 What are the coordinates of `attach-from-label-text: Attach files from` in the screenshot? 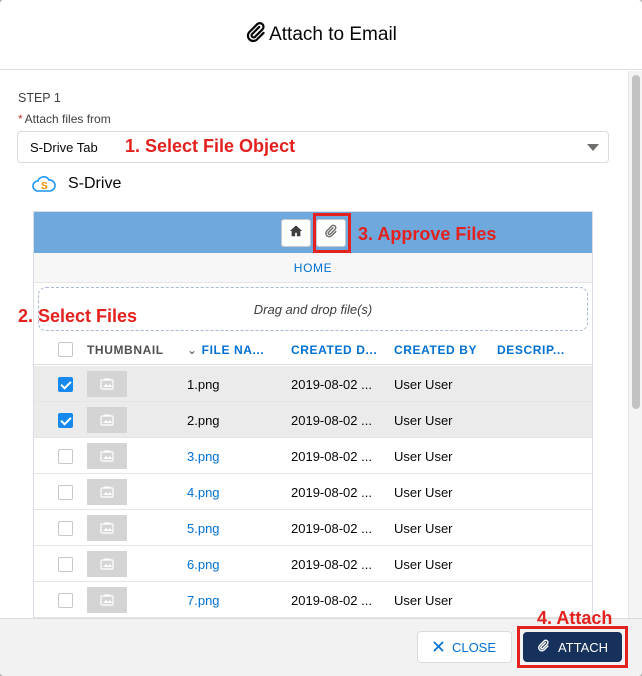 It's located at (67, 119).